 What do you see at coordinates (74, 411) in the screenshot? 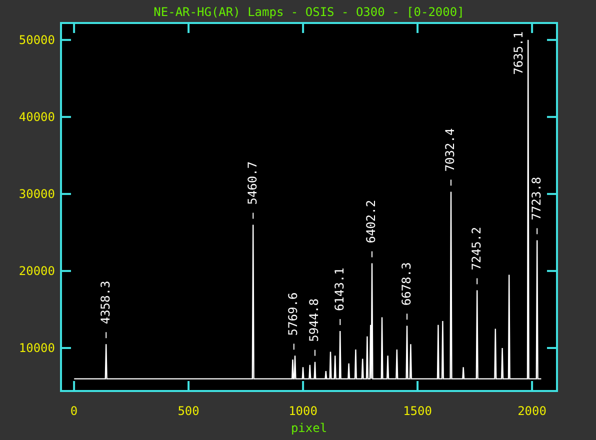
I see `x-tick-label: 0` at bounding box center [74, 411].